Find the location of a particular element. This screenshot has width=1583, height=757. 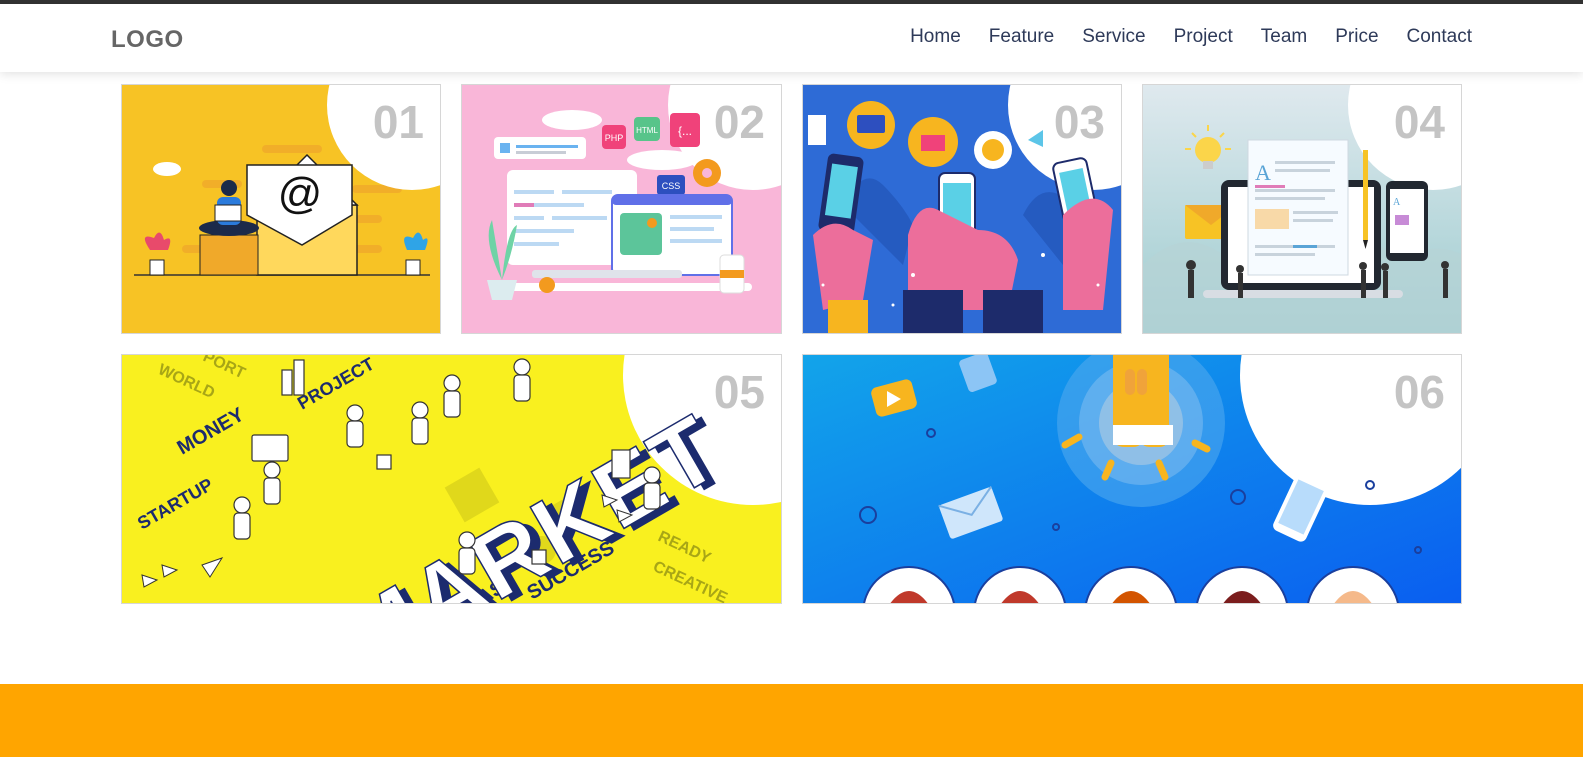

card-number: 05 is located at coordinates (739, 392).